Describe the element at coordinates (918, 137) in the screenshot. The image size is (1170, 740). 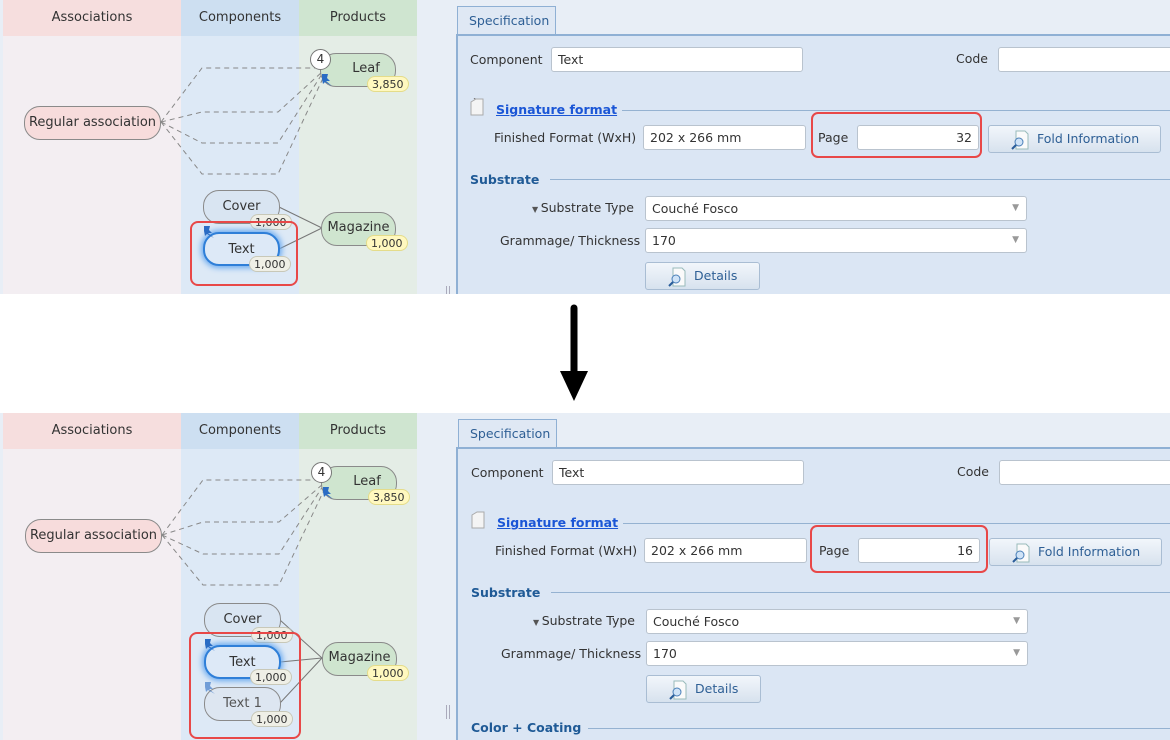
I see `page-input: 32` at that location.